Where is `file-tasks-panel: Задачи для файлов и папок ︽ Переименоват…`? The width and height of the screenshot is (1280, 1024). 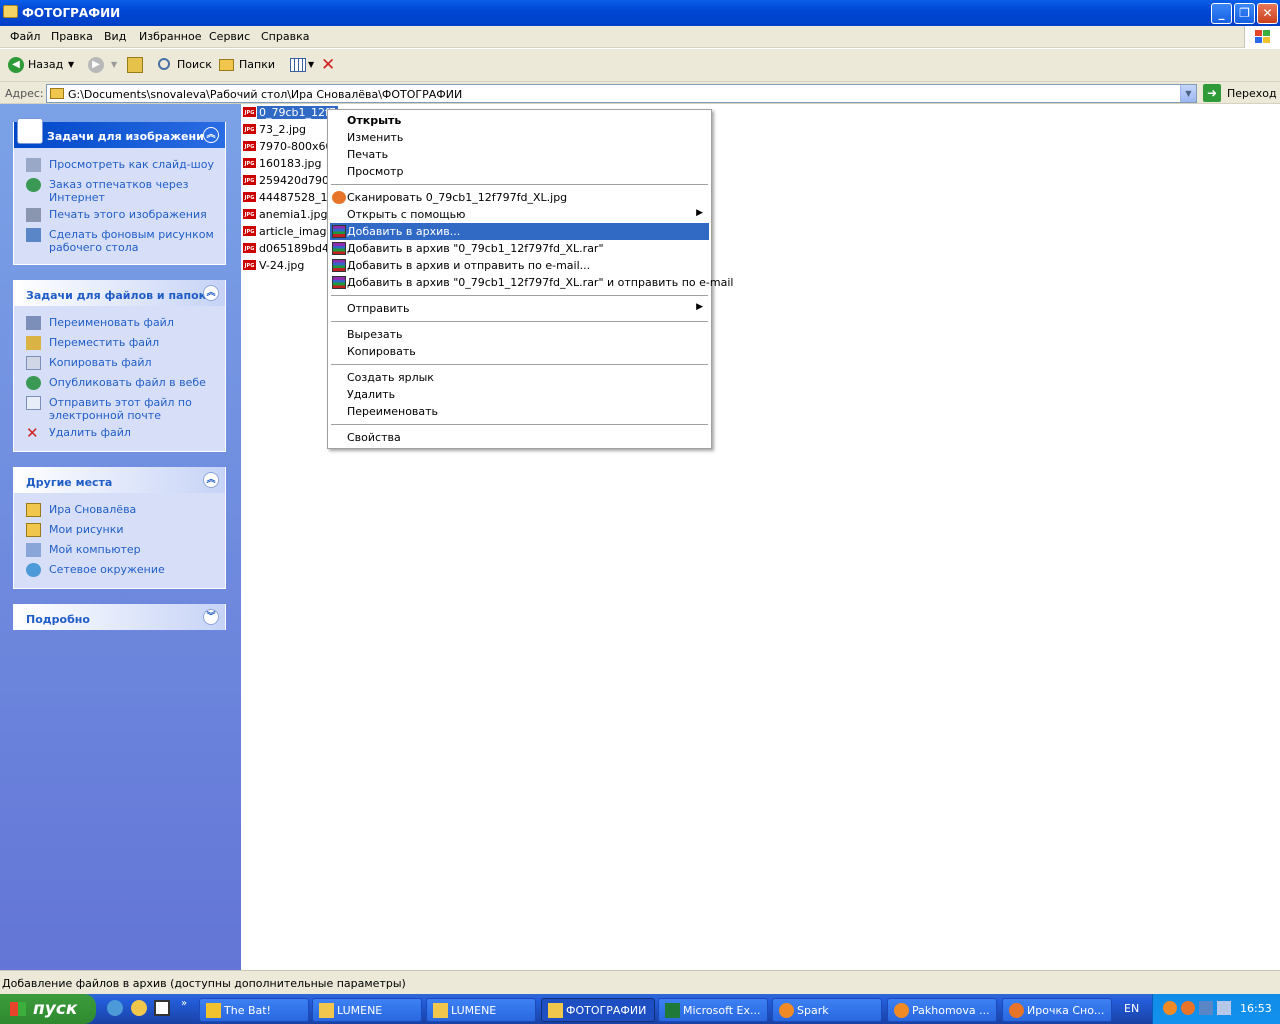 file-tasks-panel: Задачи для файлов и папок ︽ Переименоват… is located at coordinates (119, 366).